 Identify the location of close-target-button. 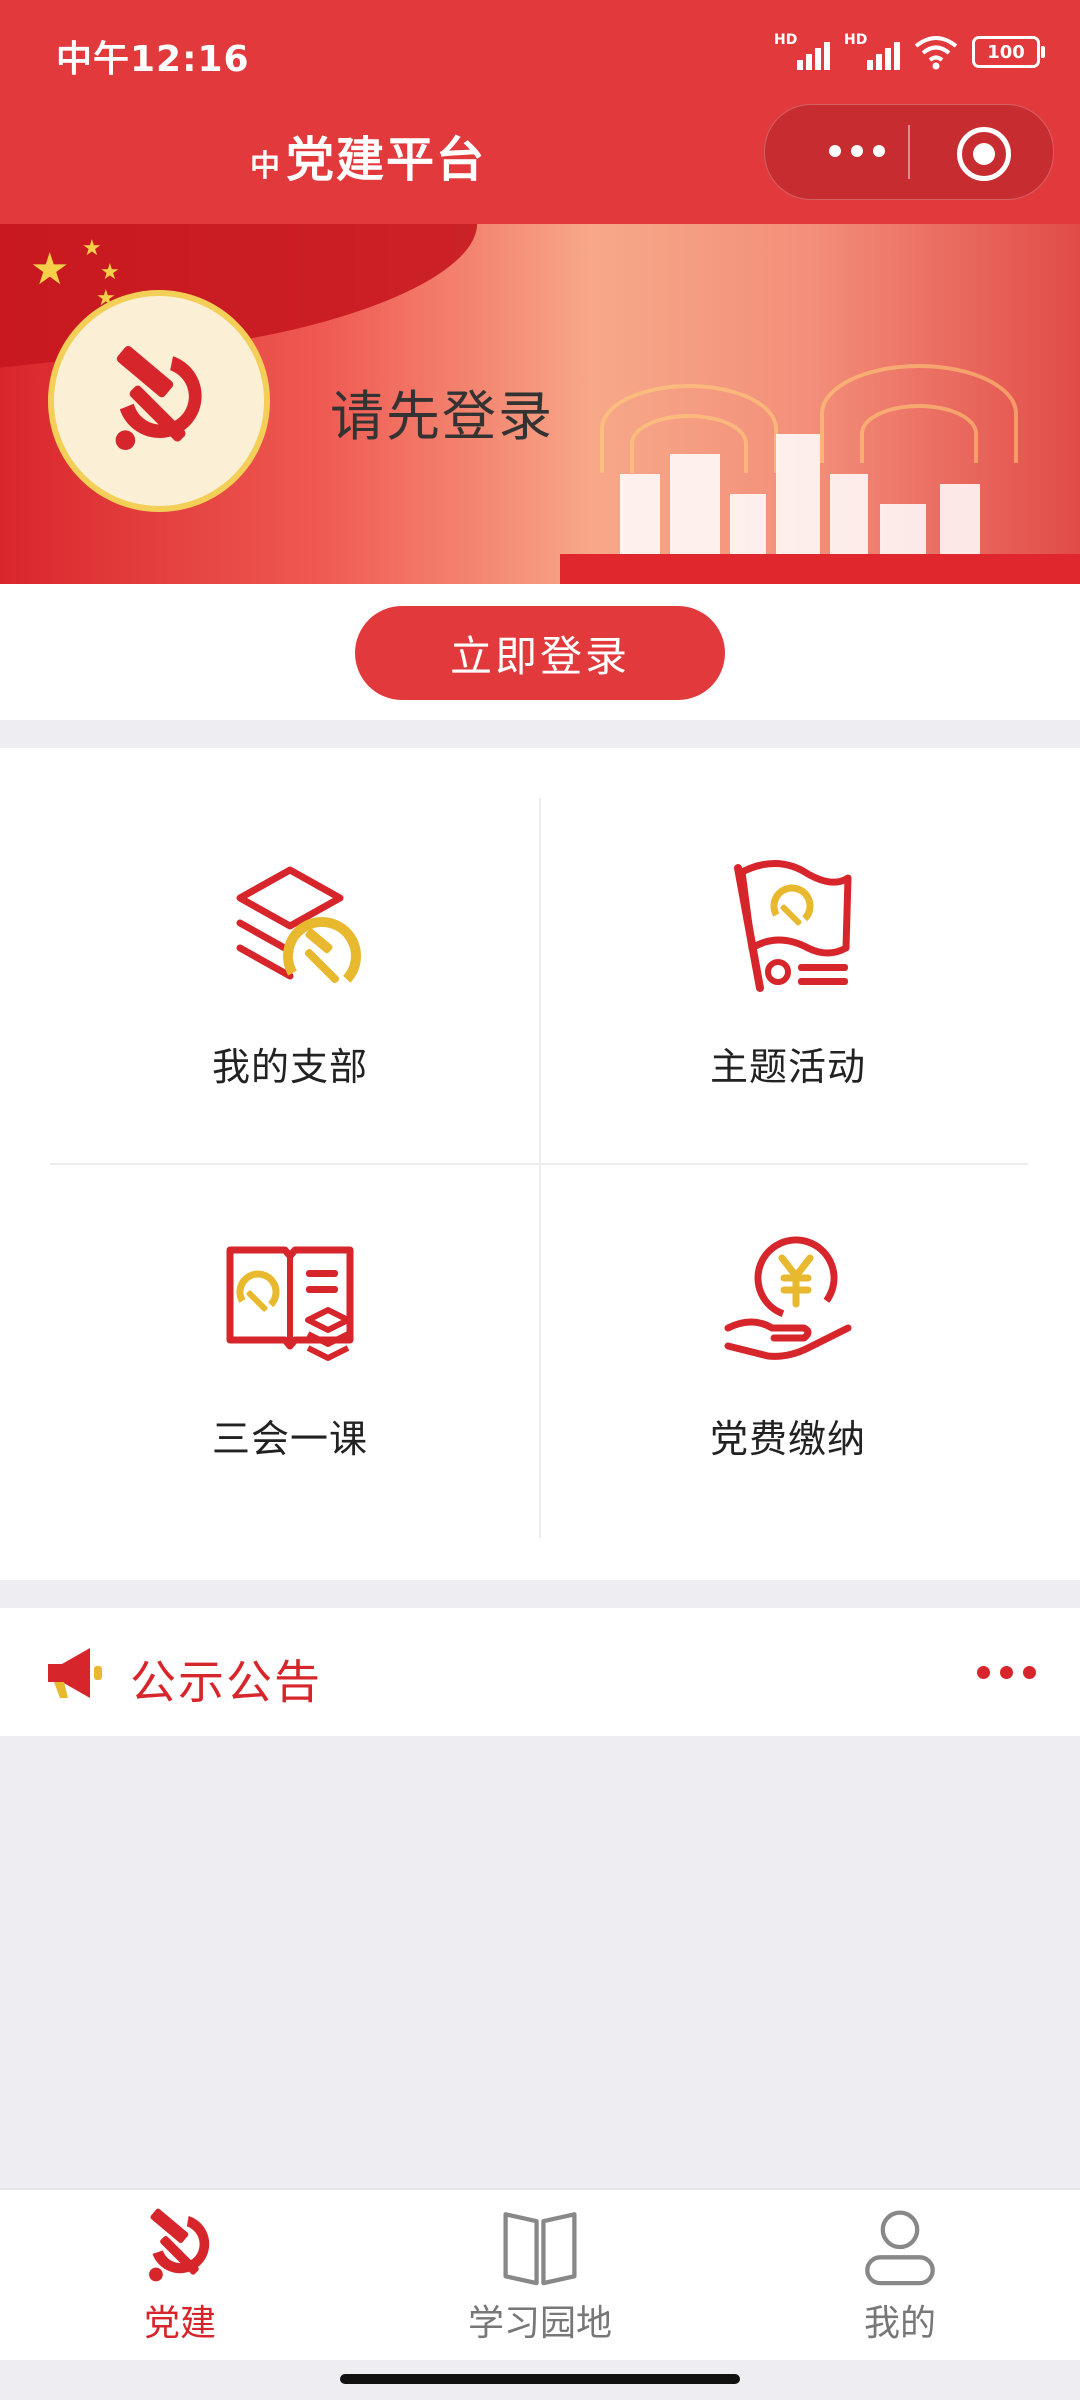
(984, 154).